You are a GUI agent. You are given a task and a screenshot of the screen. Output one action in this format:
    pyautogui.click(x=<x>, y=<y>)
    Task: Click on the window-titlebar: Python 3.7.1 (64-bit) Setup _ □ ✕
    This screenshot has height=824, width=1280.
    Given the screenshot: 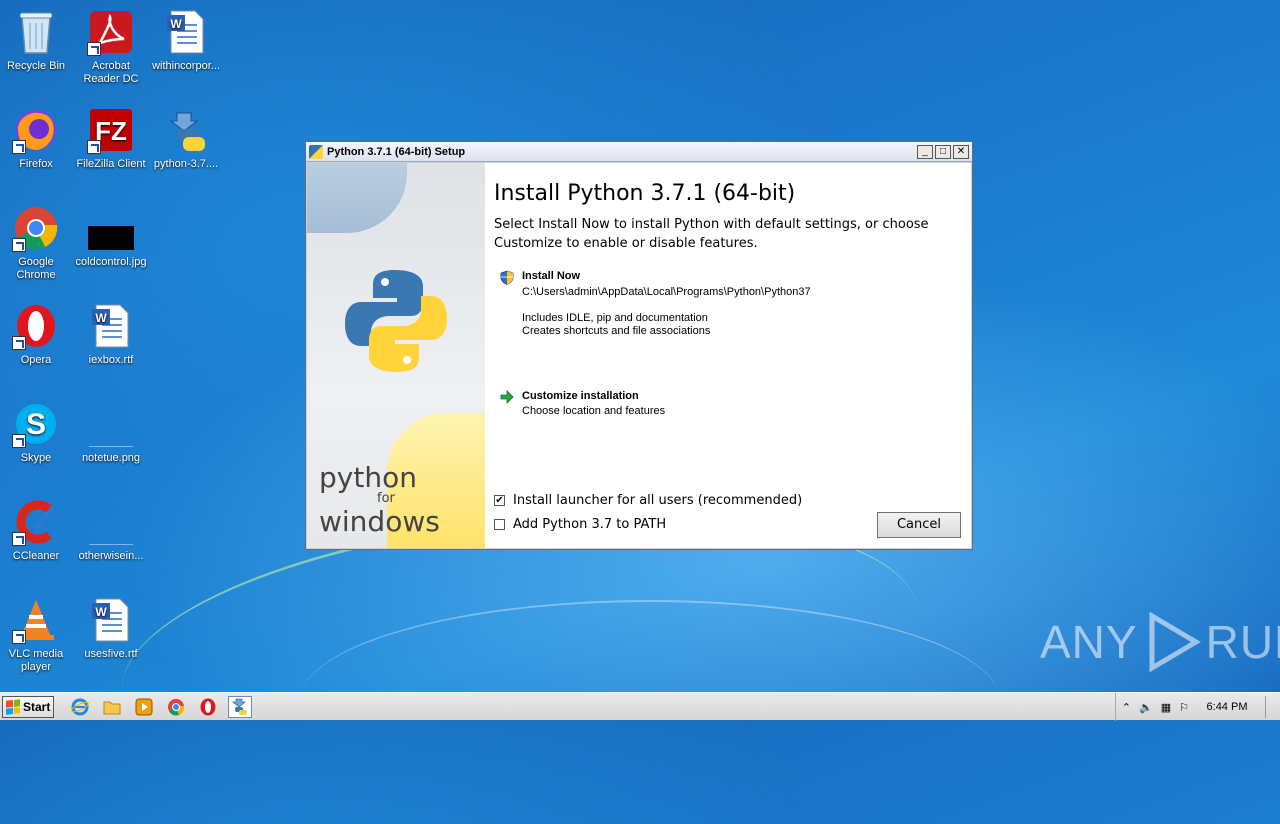 What is the action you would take?
    pyautogui.click(x=639, y=152)
    